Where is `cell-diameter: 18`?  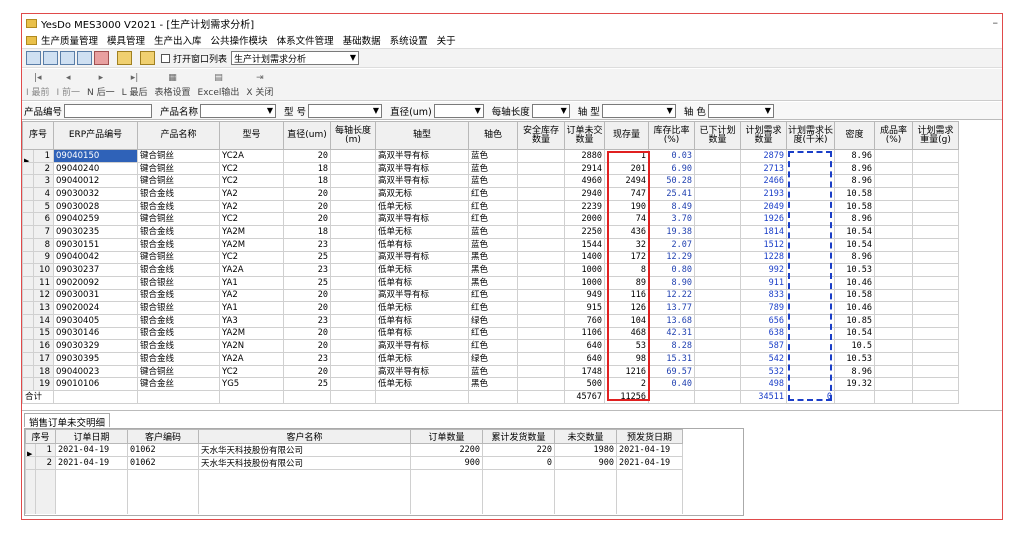
cell-diameter: 18 is located at coordinates (307, 232).